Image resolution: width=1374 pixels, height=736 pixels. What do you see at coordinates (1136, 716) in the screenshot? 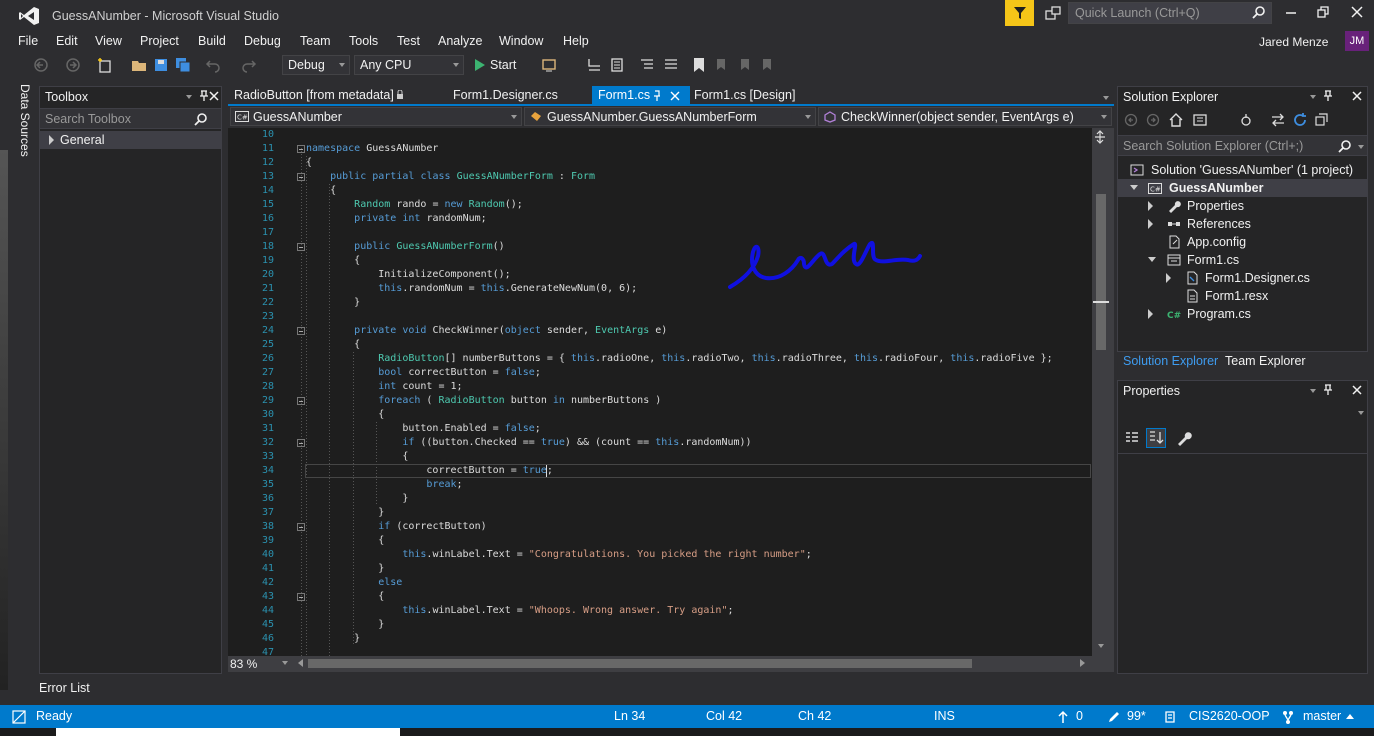
I see `pending-changes-count: 99*` at bounding box center [1136, 716].